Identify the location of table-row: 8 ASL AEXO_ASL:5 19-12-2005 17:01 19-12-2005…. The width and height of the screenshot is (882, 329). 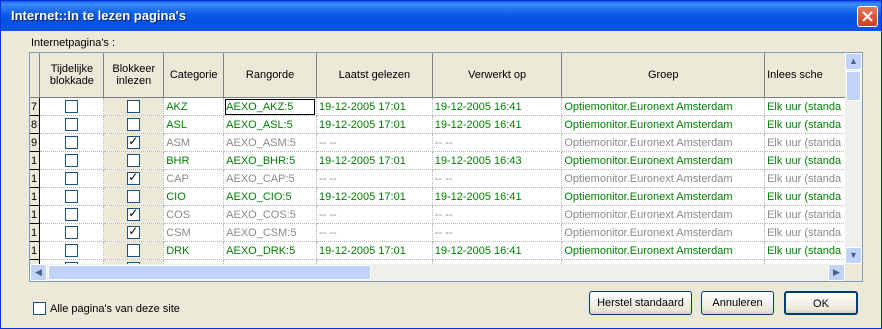
(446, 124).